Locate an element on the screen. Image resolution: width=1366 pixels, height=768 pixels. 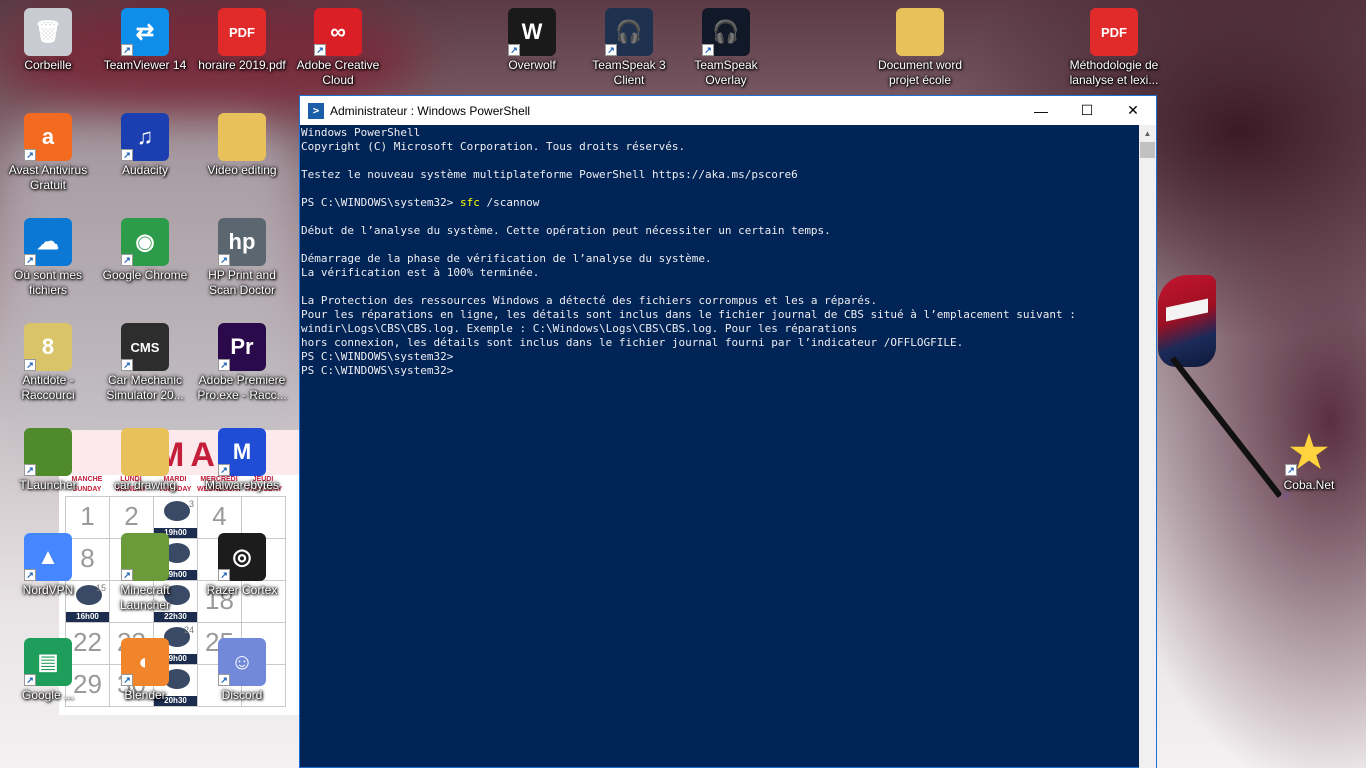
shortcut-label: Avast Antivirus Gratuit is located at coordinates (48, 177).